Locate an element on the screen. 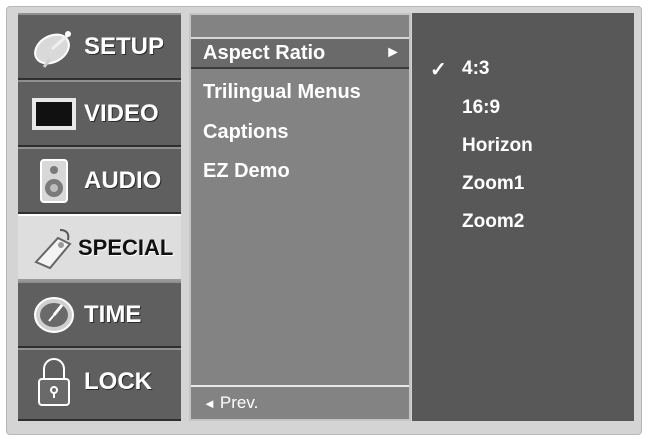  menu-item-lock: LOCK is located at coordinates (99, 384).